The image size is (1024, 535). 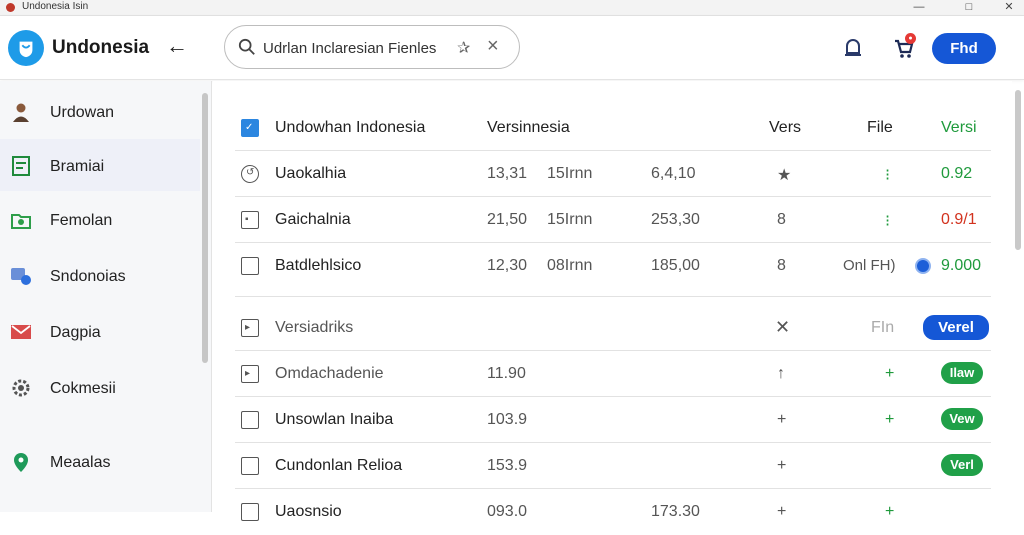 What do you see at coordinates (314, 327) in the screenshot?
I see `section-title: Versiadriks` at bounding box center [314, 327].